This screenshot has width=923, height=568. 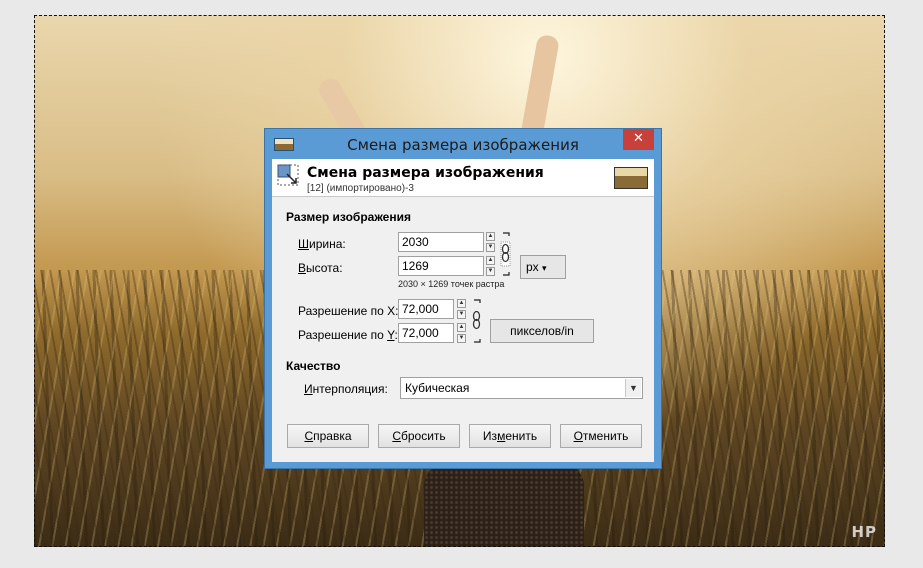 What do you see at coordinates (348, 217) in the screenshot?
I see `section-image-size: Размер изображения` at bounding box center [348, 217].